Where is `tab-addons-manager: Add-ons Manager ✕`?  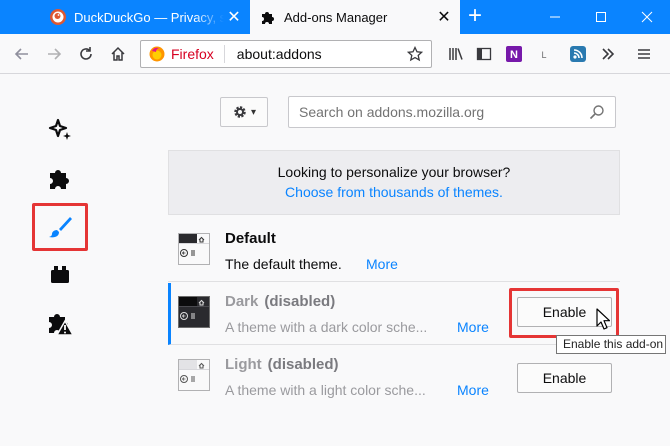
tab-addons-manager: Add-ons Manager ✕ is located at coordinates (355, 17).